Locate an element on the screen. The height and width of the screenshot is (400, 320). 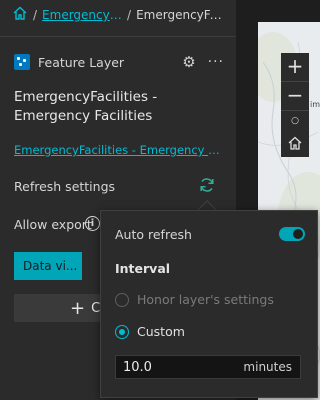
layer-header: Feature Layer ⚙ ··· is located at coordinates (119, 62).